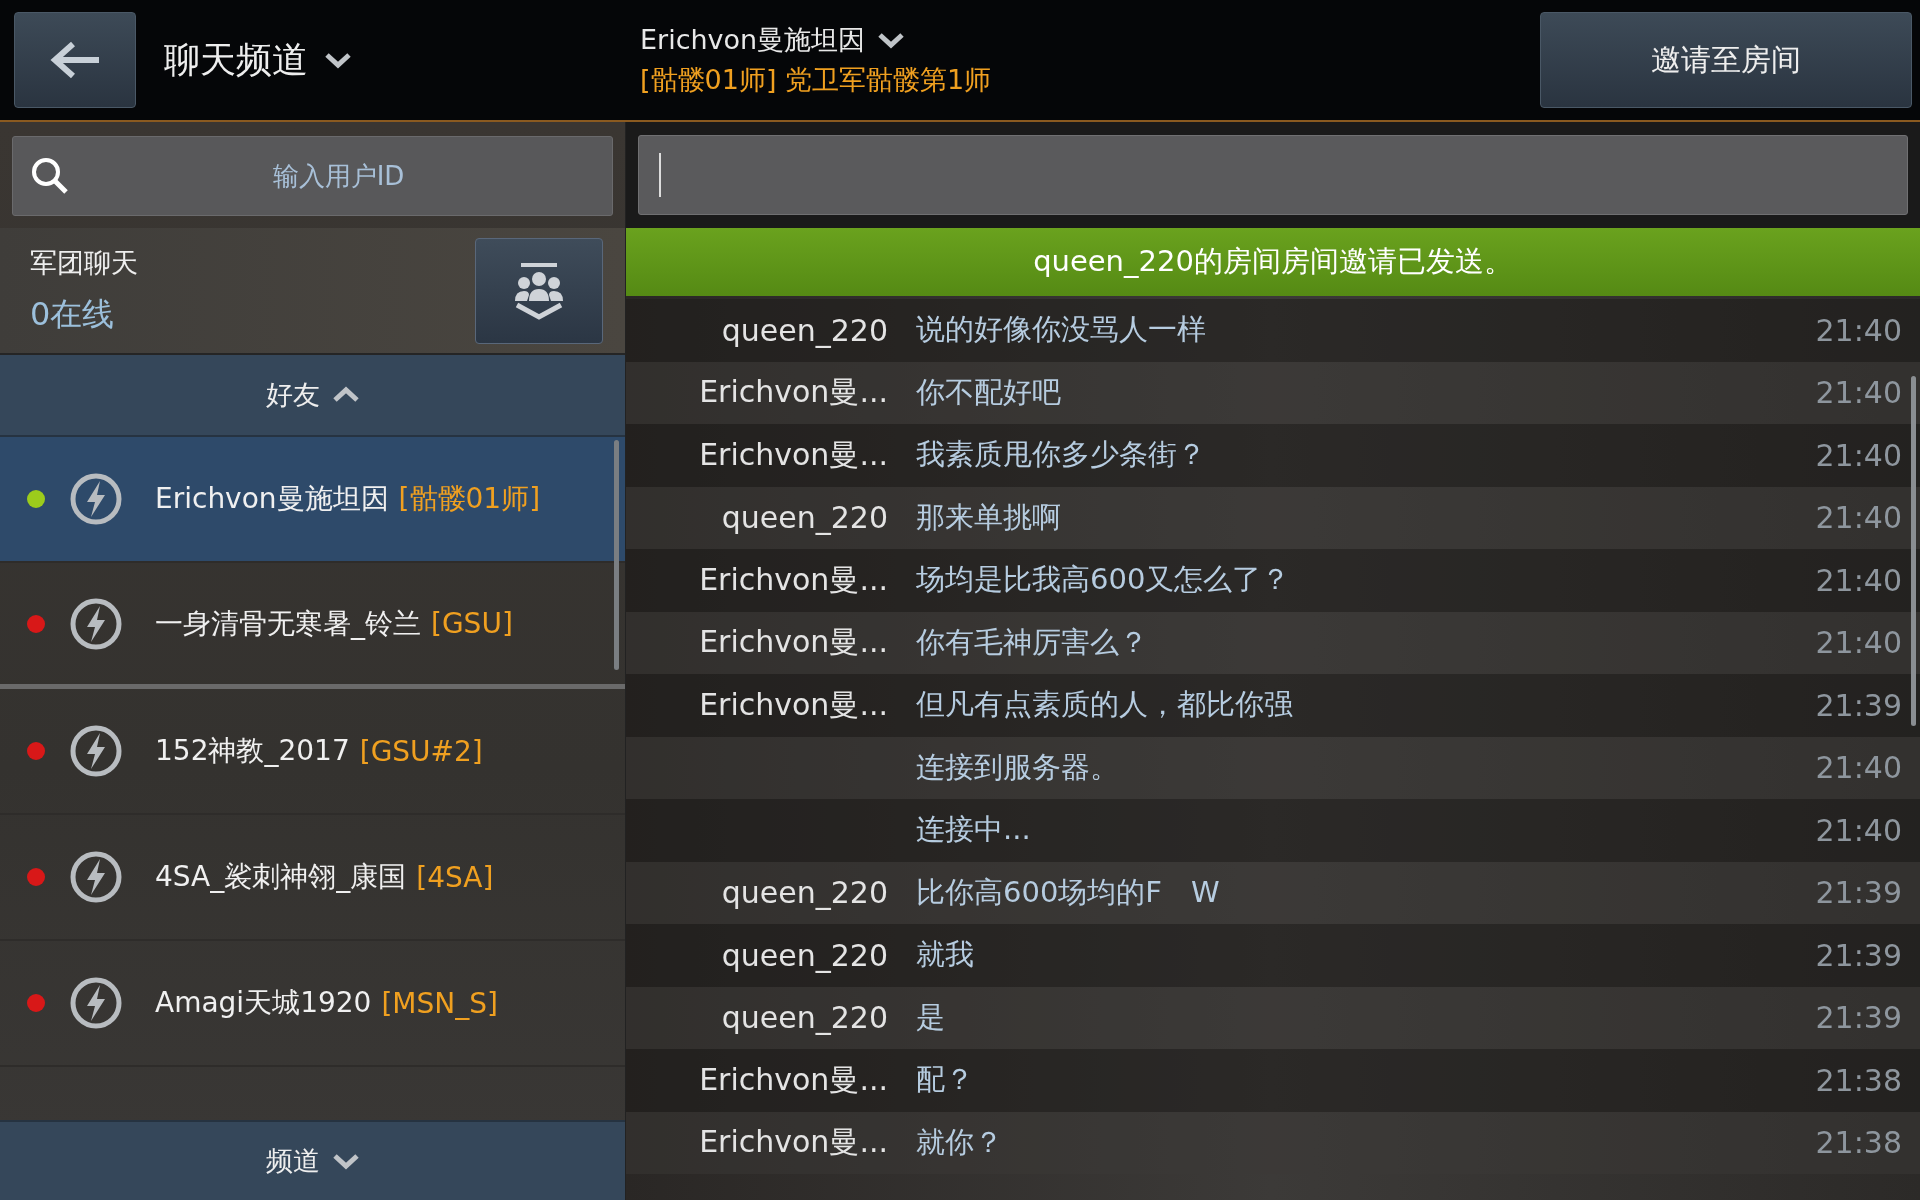 Image resolution: width=1920 pixels, height=1200 pixels. Describe the element at coordinates (989, 517) in the screenshot. I see `message-text: 那来单挑啊` at that location.